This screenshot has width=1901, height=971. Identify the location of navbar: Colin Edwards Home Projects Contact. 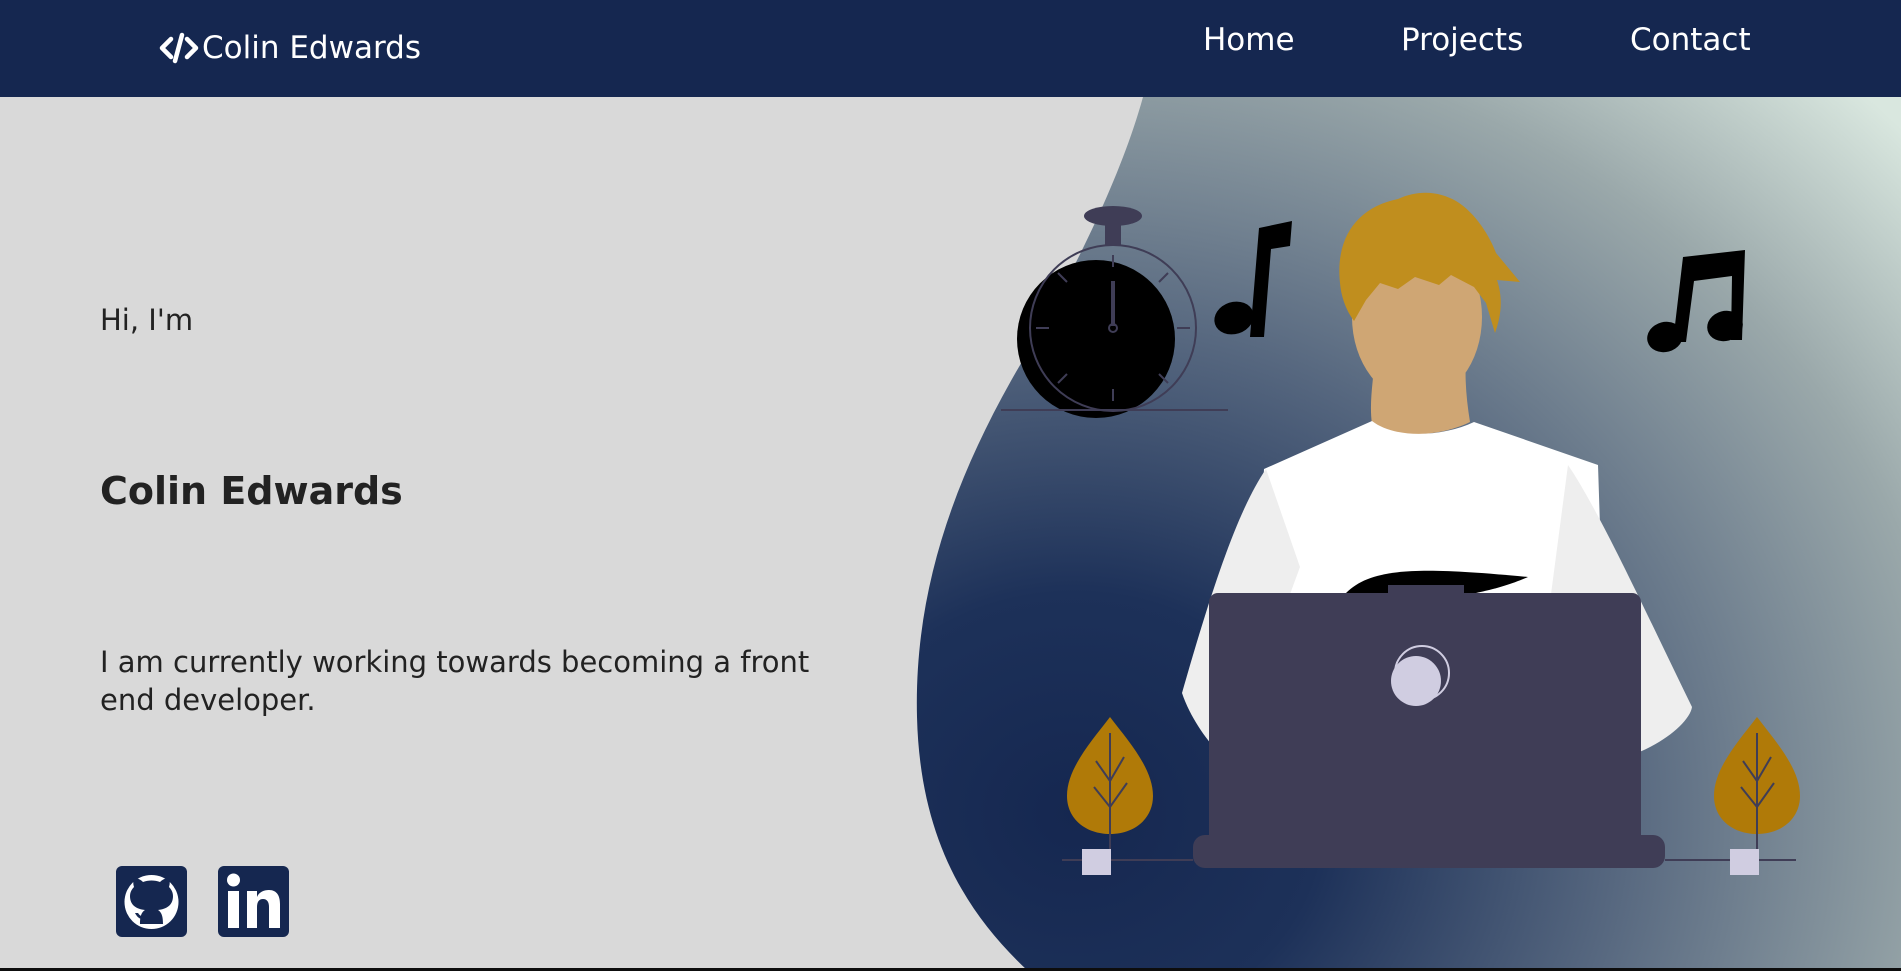
(950, 48).